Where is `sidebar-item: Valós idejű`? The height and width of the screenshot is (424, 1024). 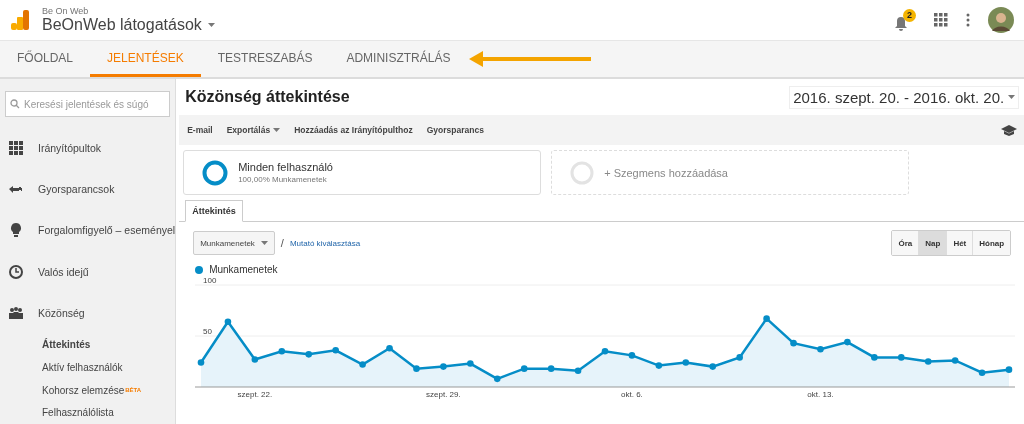
sidebar-item: Valós idejű is located at coordinates (88, 271).